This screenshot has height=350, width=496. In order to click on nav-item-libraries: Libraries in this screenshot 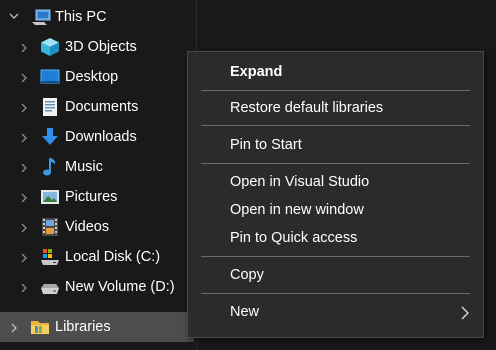, I will do `click(97, 327)`.